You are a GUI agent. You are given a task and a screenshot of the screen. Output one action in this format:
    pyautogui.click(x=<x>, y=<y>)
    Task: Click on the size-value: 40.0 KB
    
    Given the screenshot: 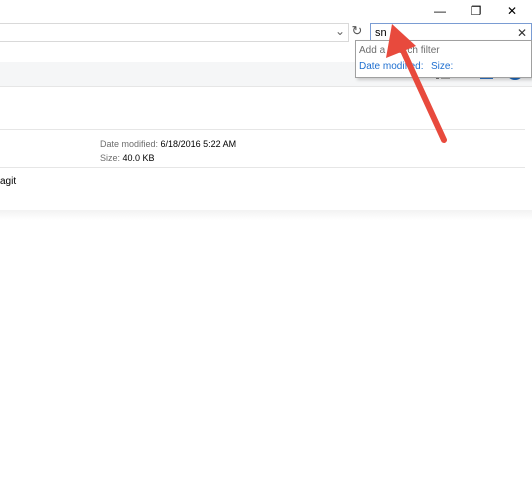 What is the action you would take?
    pyautogui.click(x=138, y=158)
    